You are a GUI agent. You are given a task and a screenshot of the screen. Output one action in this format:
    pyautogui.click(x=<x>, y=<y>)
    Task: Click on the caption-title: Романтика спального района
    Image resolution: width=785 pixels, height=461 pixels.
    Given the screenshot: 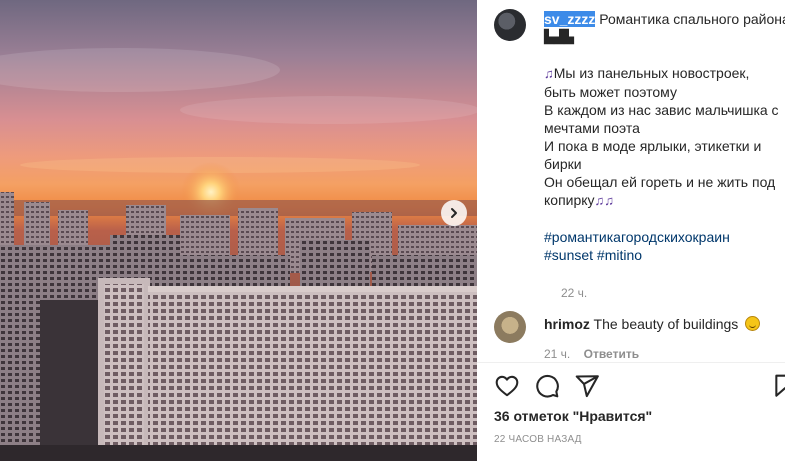 What is the action you would take?
    pyautogui.click(x=692, y=19)
    